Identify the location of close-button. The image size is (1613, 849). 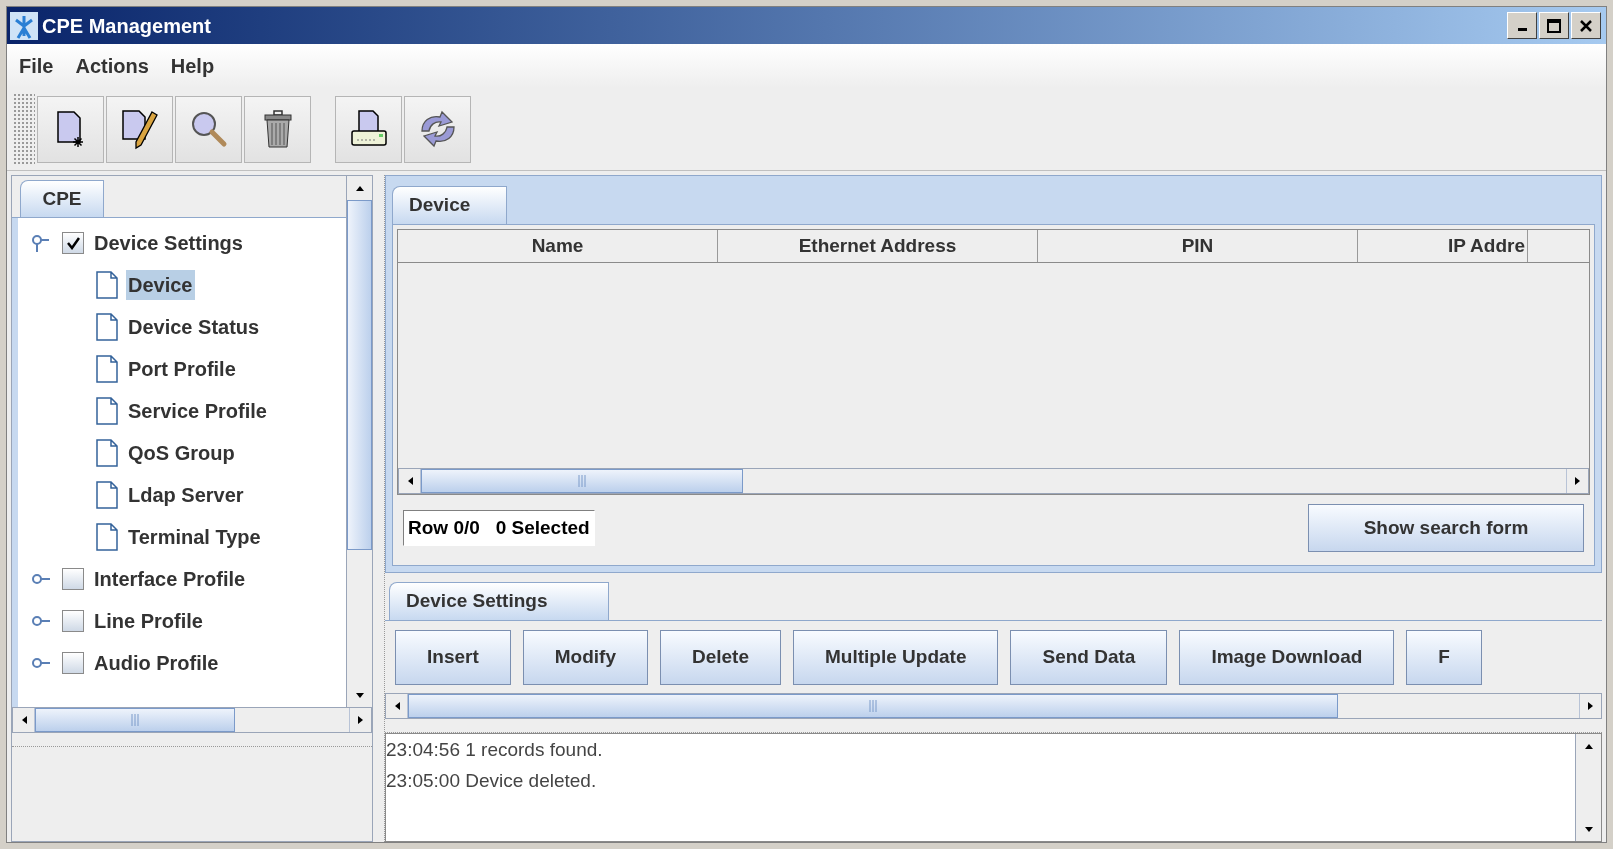
(1586, 25).